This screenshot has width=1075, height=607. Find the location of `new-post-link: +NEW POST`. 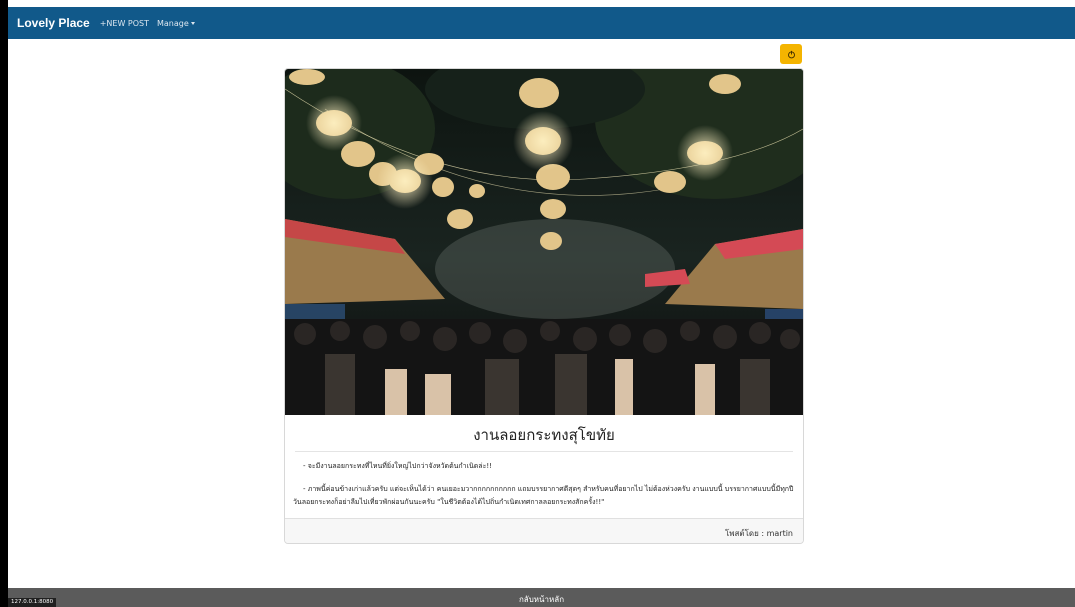

new-post-link: +NEW POST is located at coordinates (124, 23).